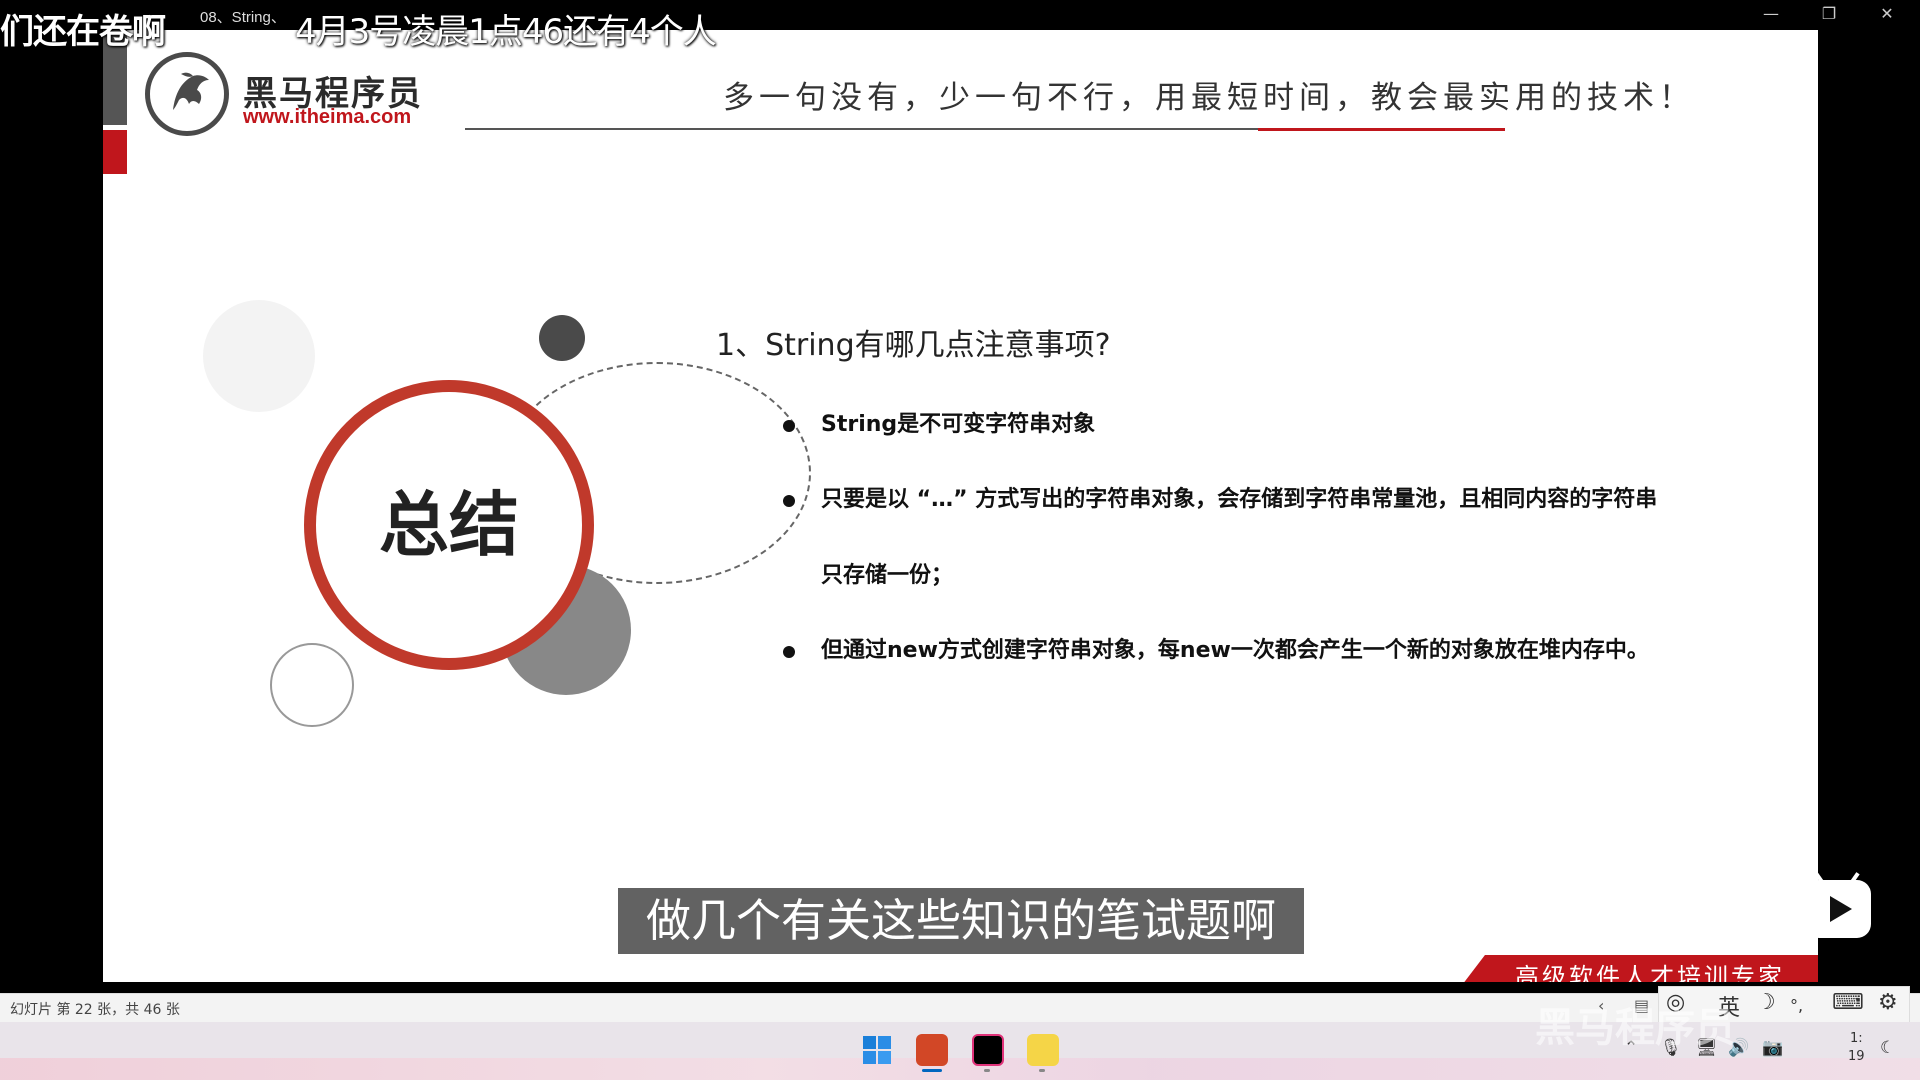 This screenshot has height=1080, width=1920. Describe the element at coordinates (1796, 1005) in the screenshot. I see `punctuation-icon: °,` at that location.